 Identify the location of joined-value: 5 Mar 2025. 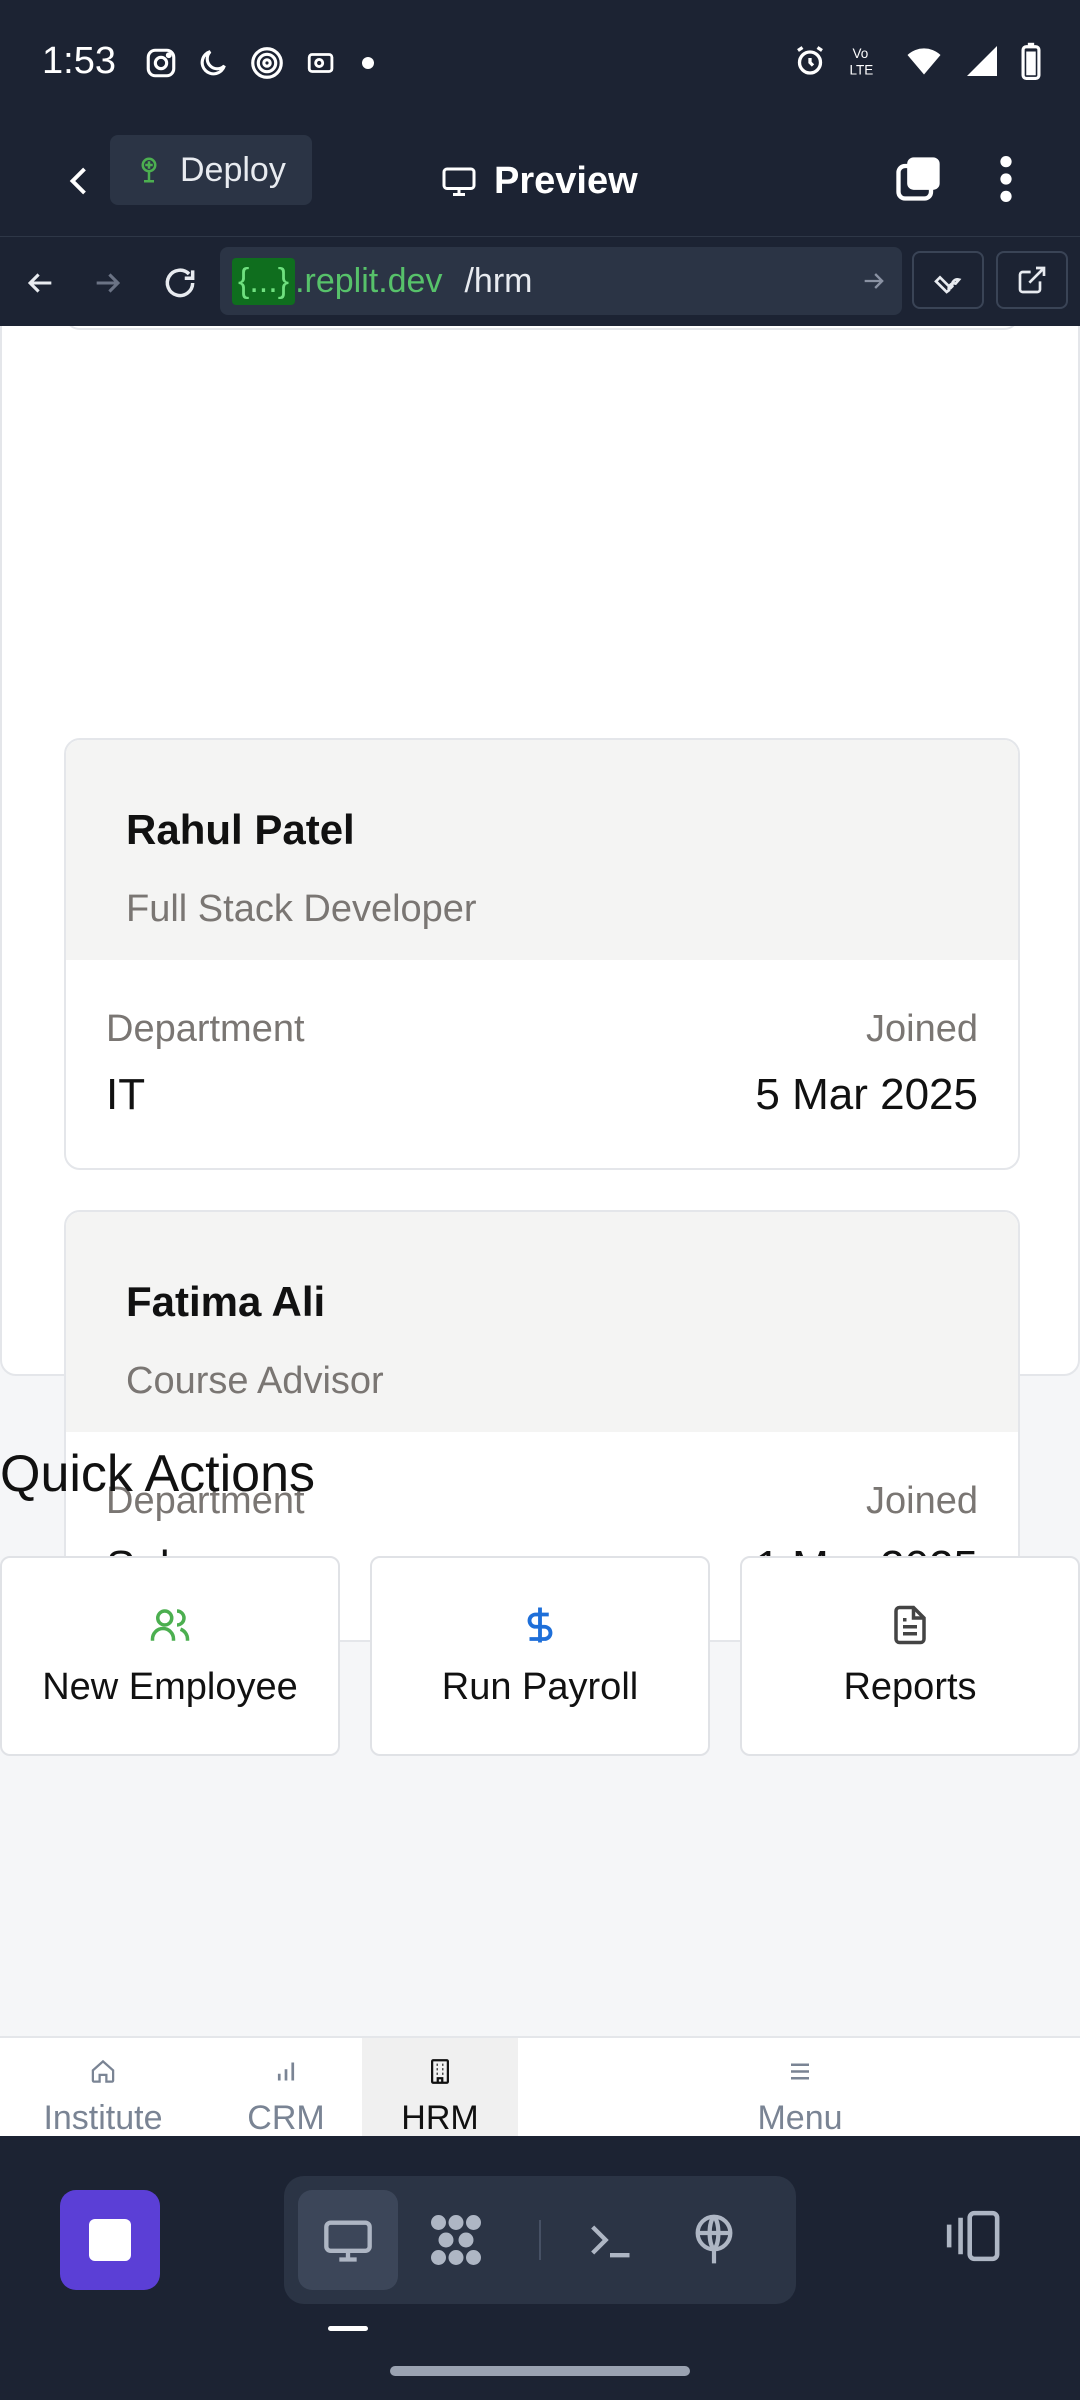
(866, 1094).